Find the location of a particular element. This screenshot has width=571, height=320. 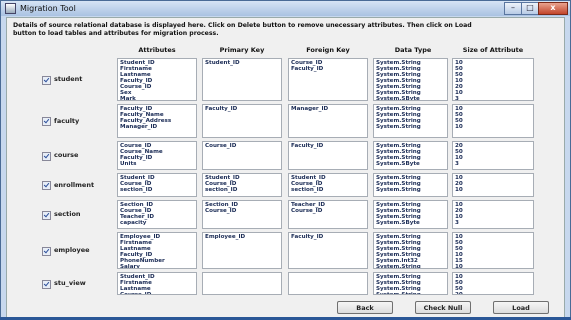

table-checkbox-section is located at coordinates (46, 215).